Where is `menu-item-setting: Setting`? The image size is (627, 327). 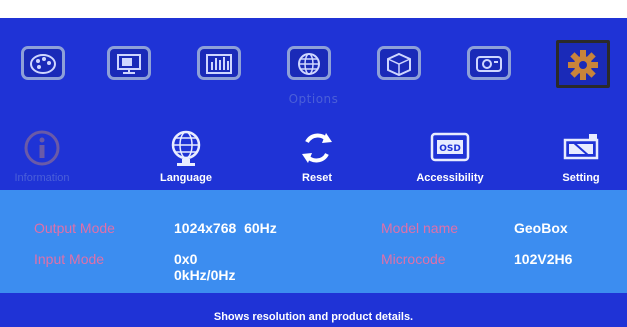 menu-item-setting: Setting is located at coordinates (581, 156).